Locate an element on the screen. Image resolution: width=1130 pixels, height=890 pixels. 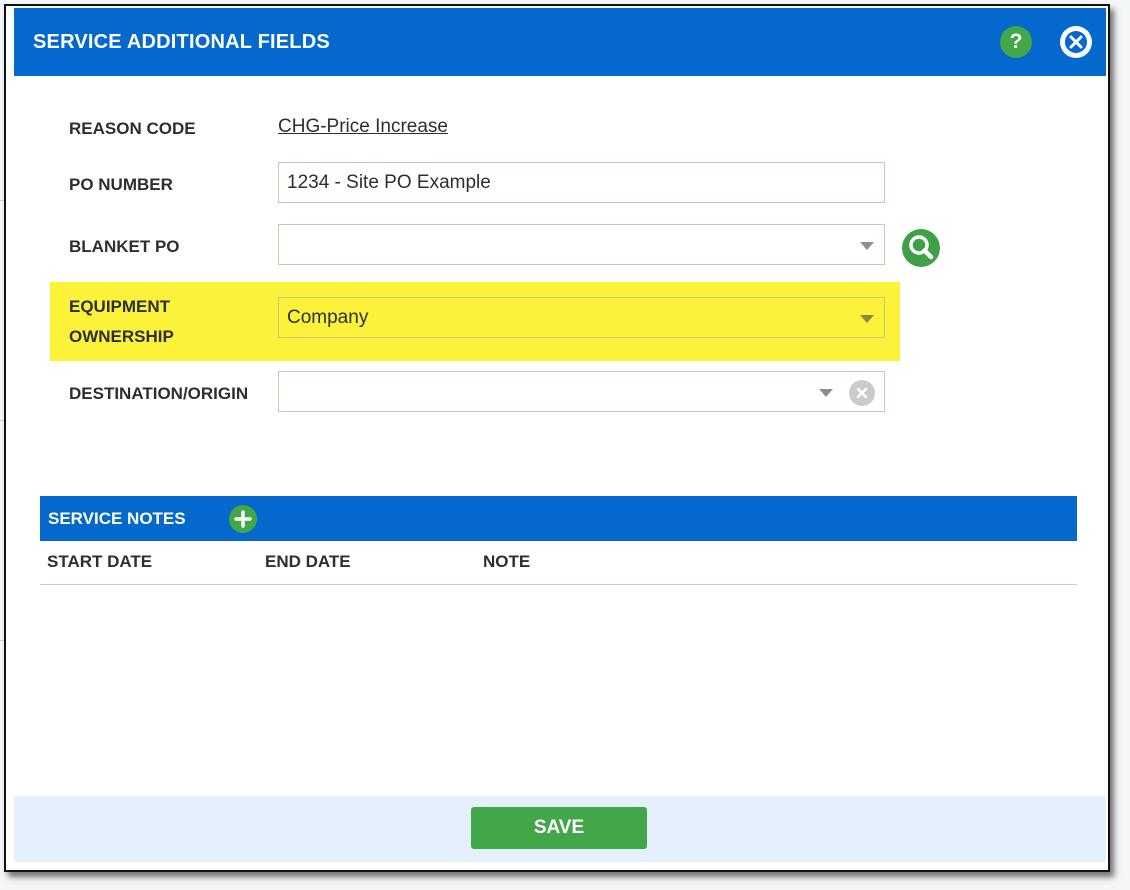
destination-origin-select is located at coordinates (581, 391).